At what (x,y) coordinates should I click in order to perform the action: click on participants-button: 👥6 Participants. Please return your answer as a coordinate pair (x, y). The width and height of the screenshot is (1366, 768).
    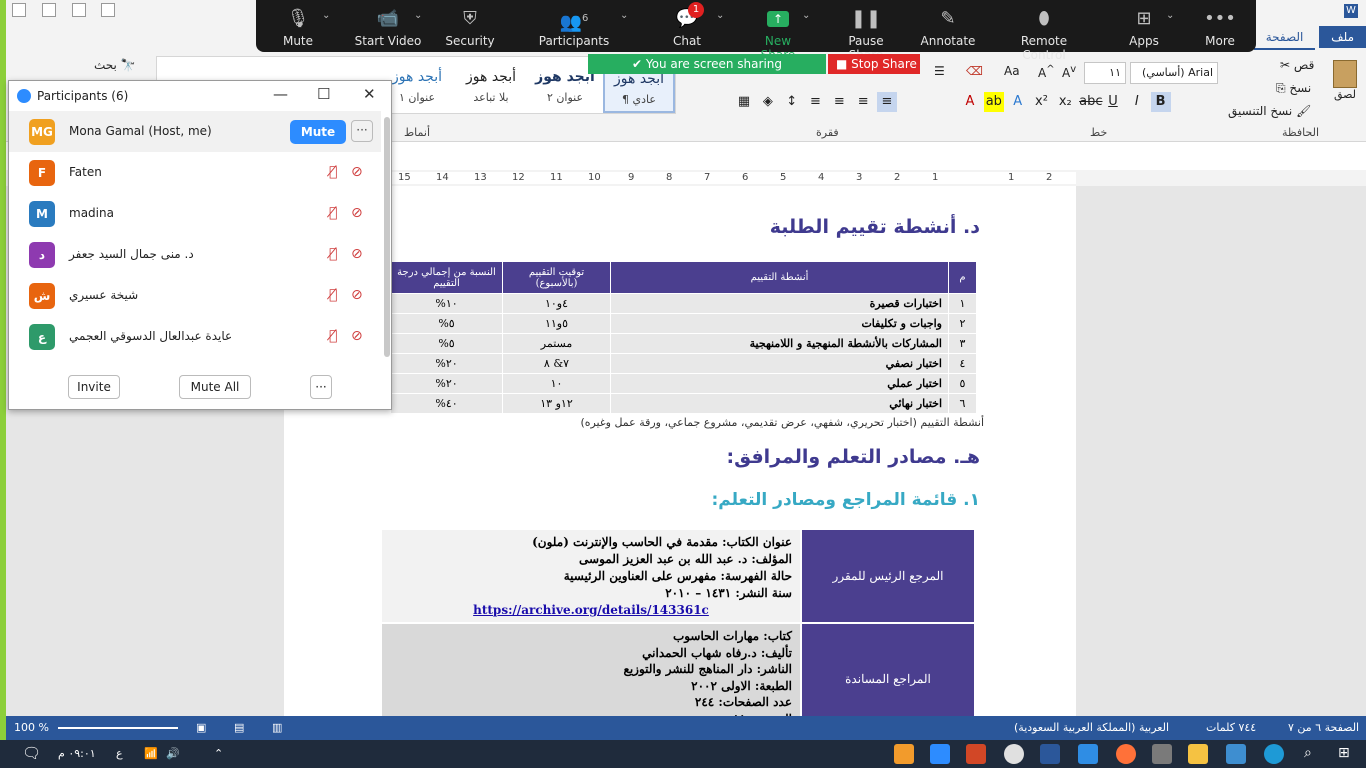
    Looking at the image, I should click on (574, 26).